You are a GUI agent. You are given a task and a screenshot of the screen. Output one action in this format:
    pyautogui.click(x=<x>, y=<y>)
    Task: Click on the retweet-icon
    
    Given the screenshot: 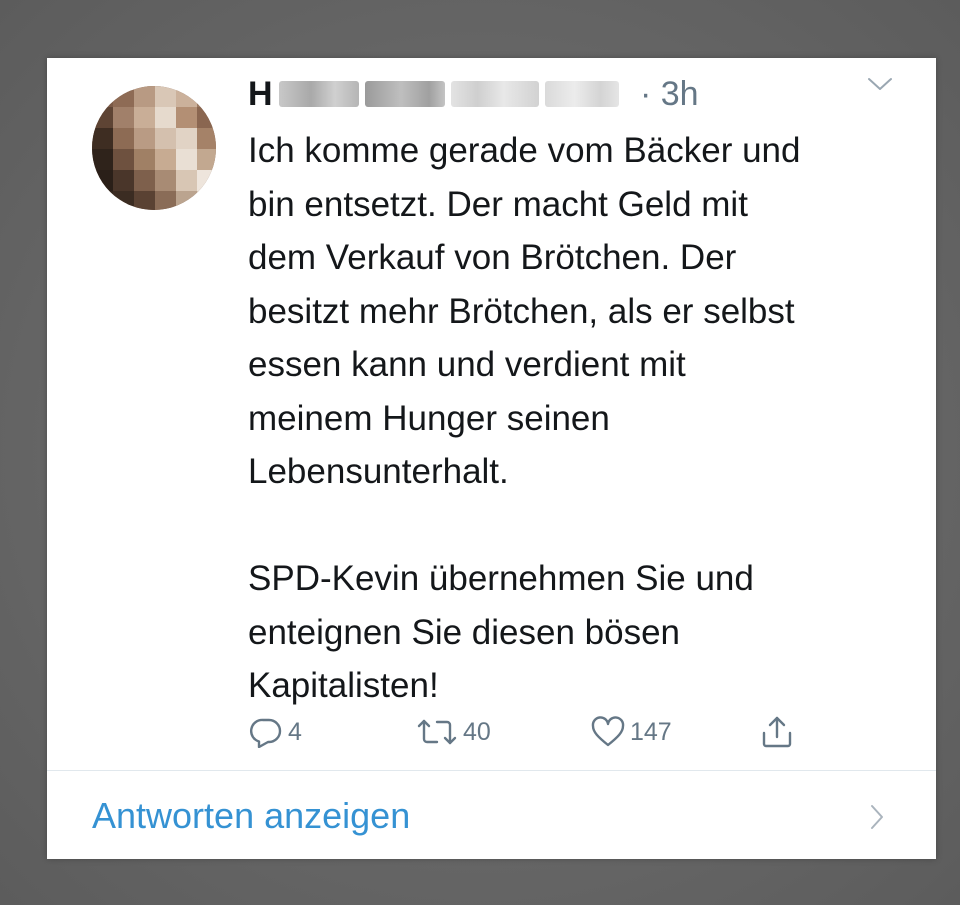 What is the action you would take?
    pyautogui.click(x=437, y=732)
    